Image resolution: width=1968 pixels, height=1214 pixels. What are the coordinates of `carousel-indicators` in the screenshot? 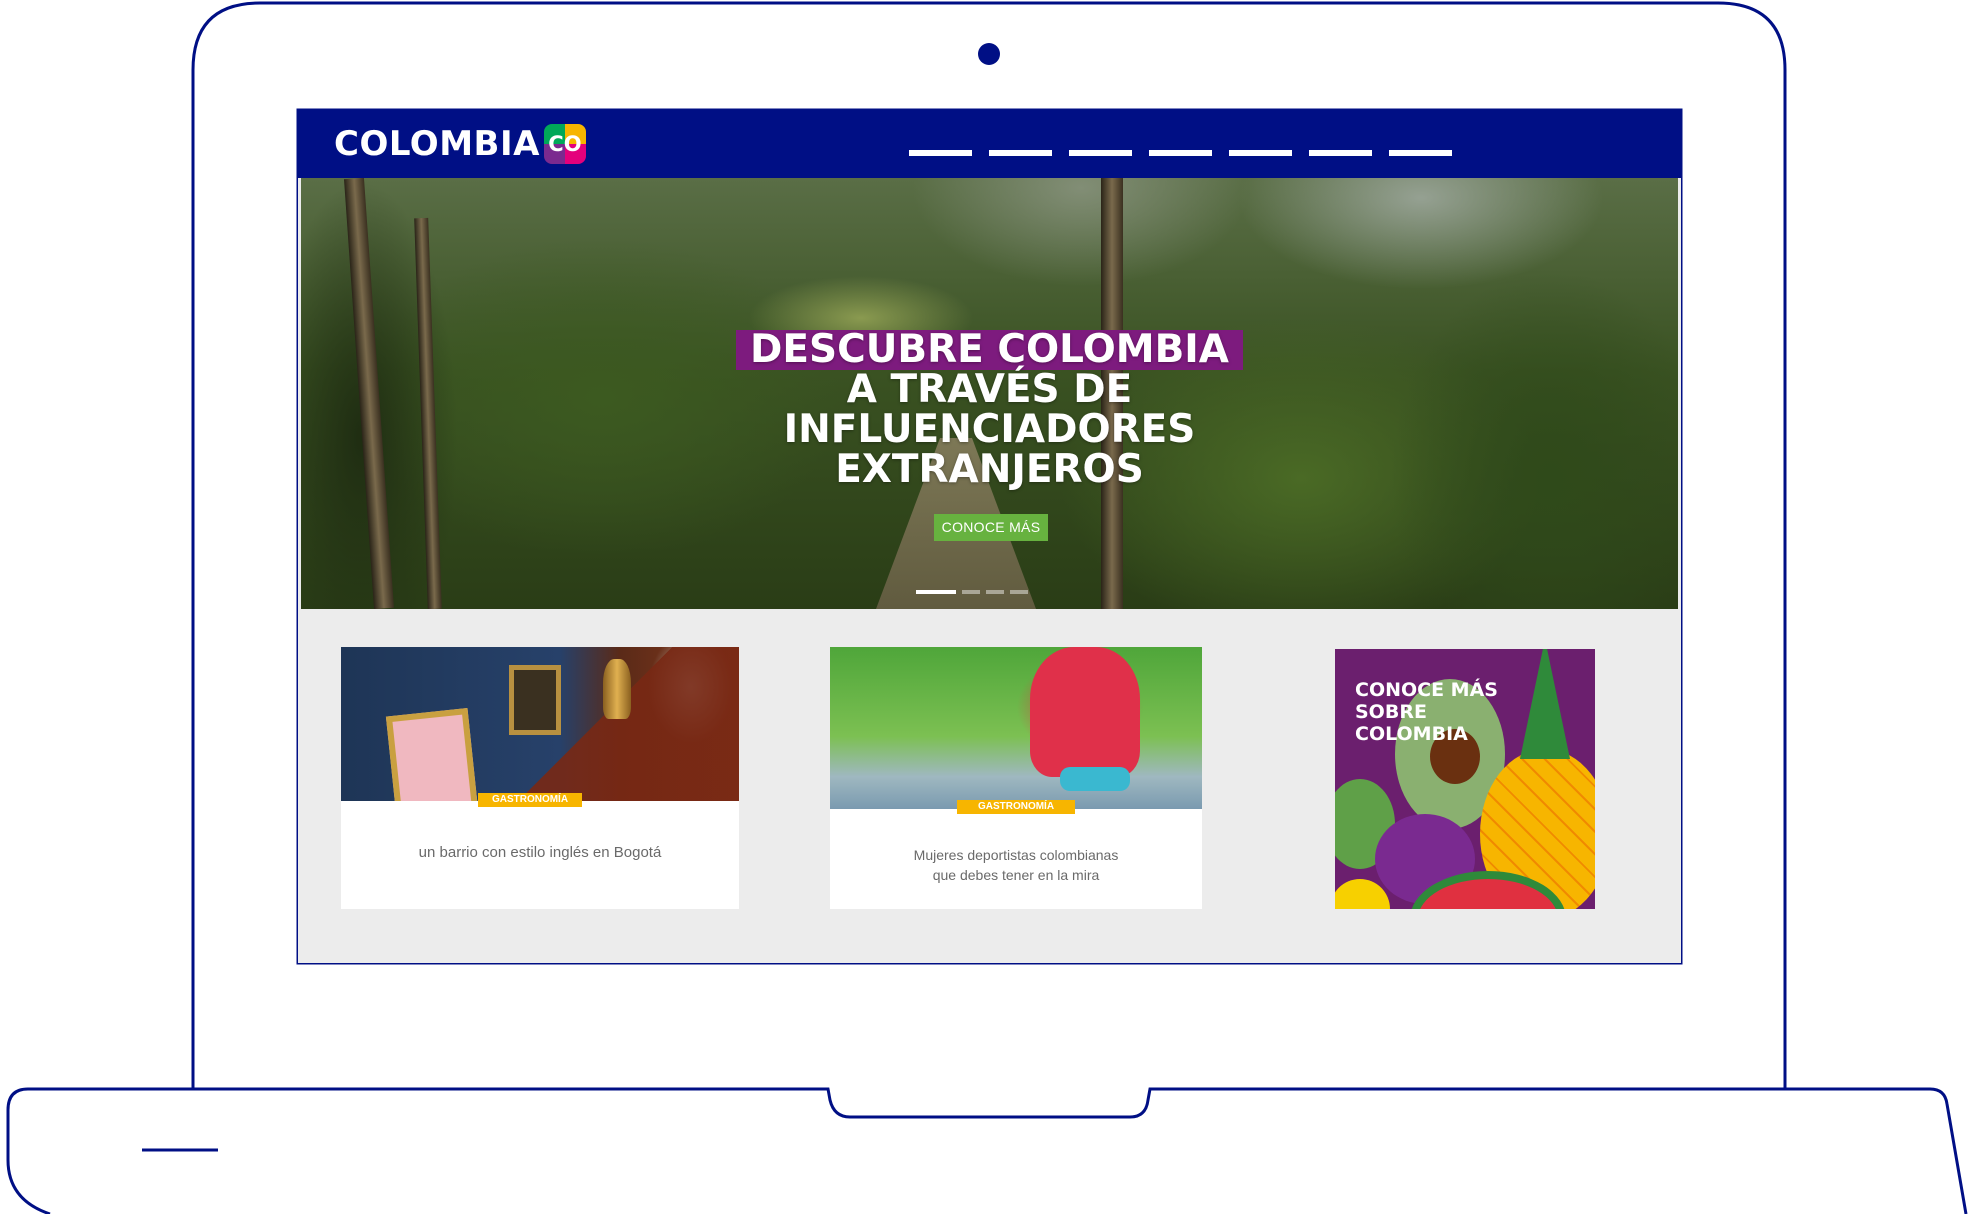 It's located at (972, 592).